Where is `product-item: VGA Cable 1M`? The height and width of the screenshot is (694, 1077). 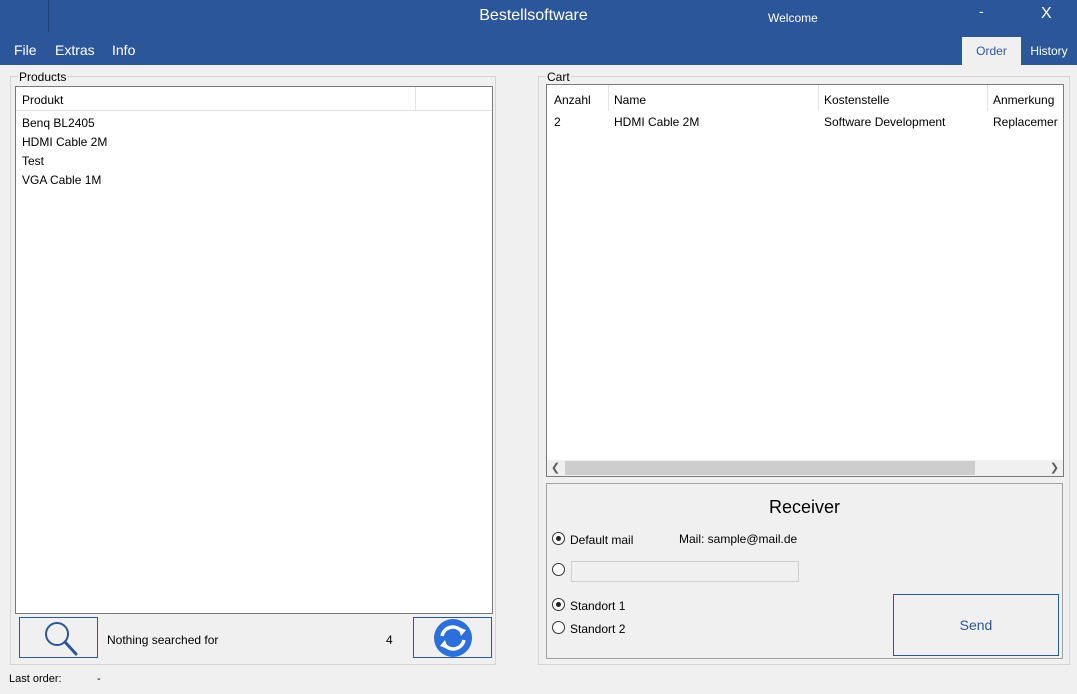
product-item: VGA Cable 1M is located at coordinates (64, 180).